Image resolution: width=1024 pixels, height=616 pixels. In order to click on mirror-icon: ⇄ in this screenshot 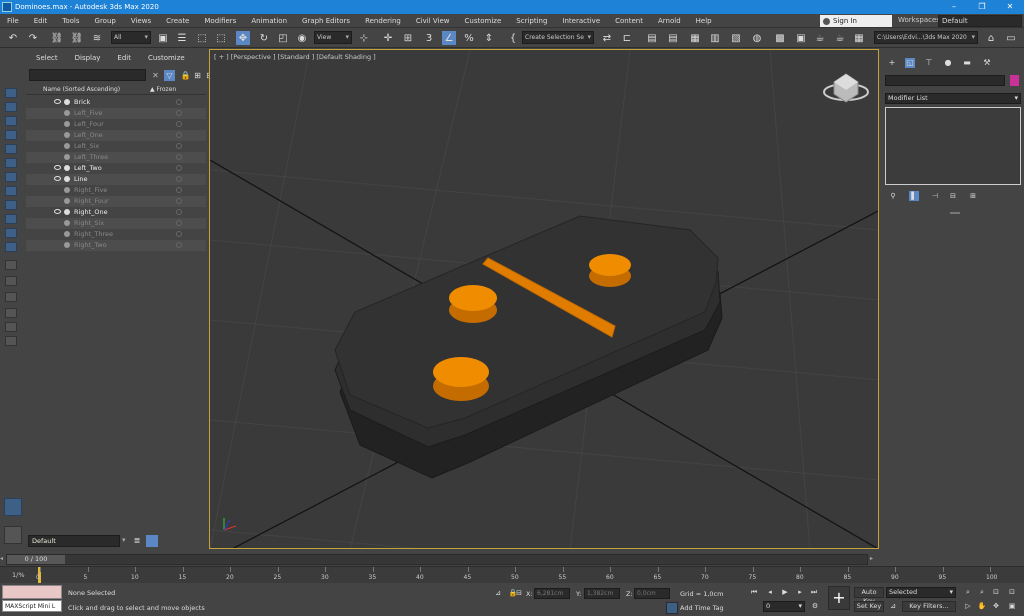, I will do `click(607, 38)`.